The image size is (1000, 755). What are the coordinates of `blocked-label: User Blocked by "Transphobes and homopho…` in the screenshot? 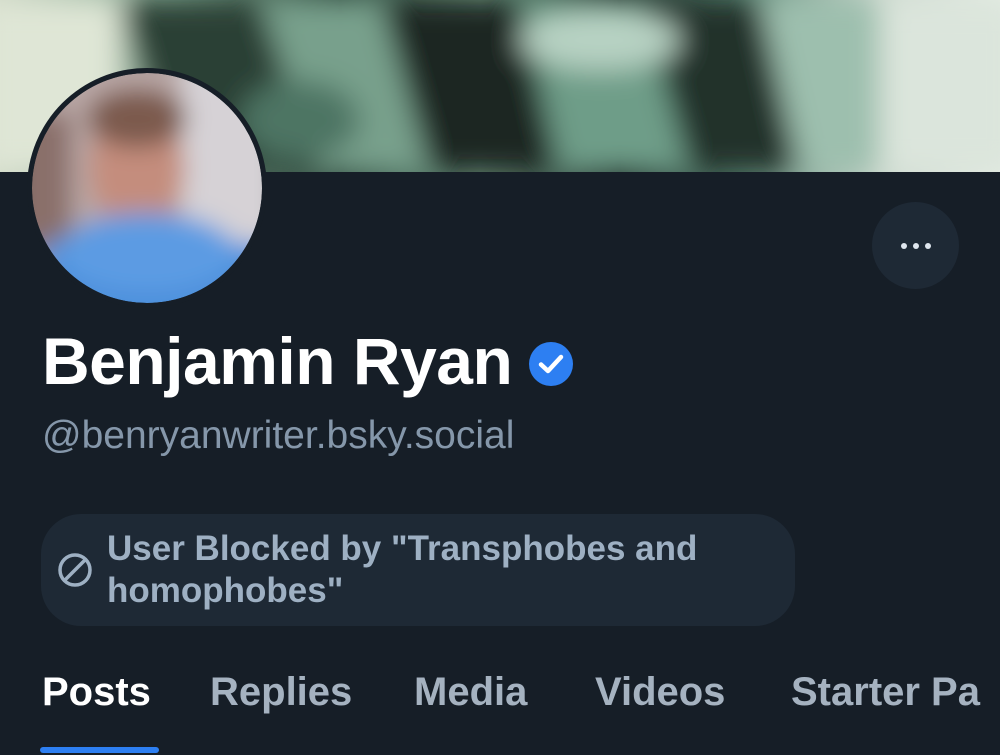 It's located at (402, 569).